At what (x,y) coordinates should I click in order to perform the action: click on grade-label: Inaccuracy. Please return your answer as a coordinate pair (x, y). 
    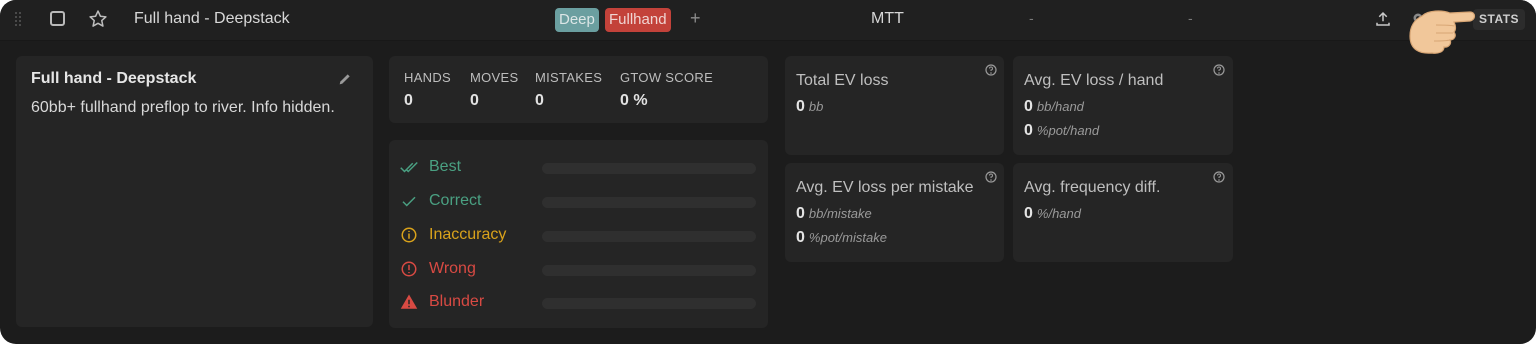
    Looking at the image, I should click on (468, 234).